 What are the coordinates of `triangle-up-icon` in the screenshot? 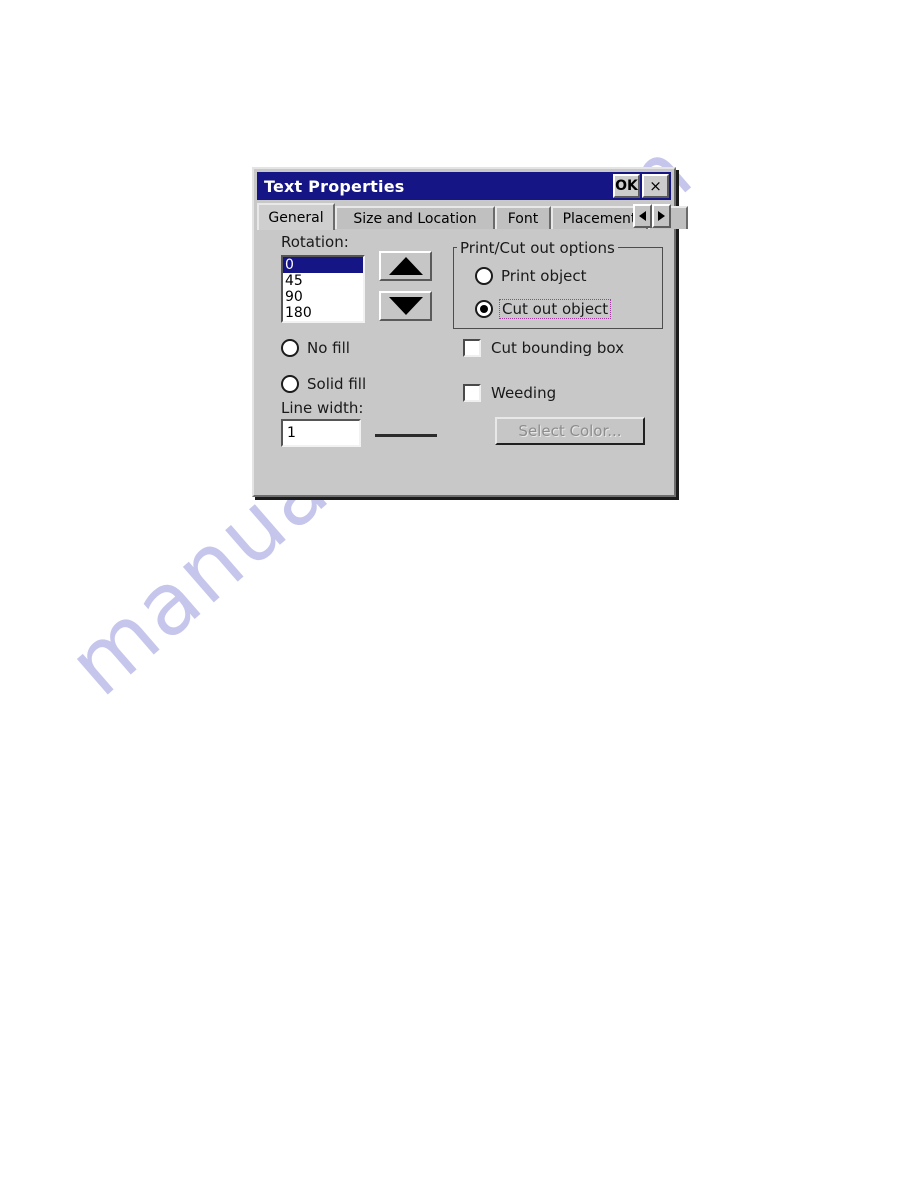 It's located at (405, 266).